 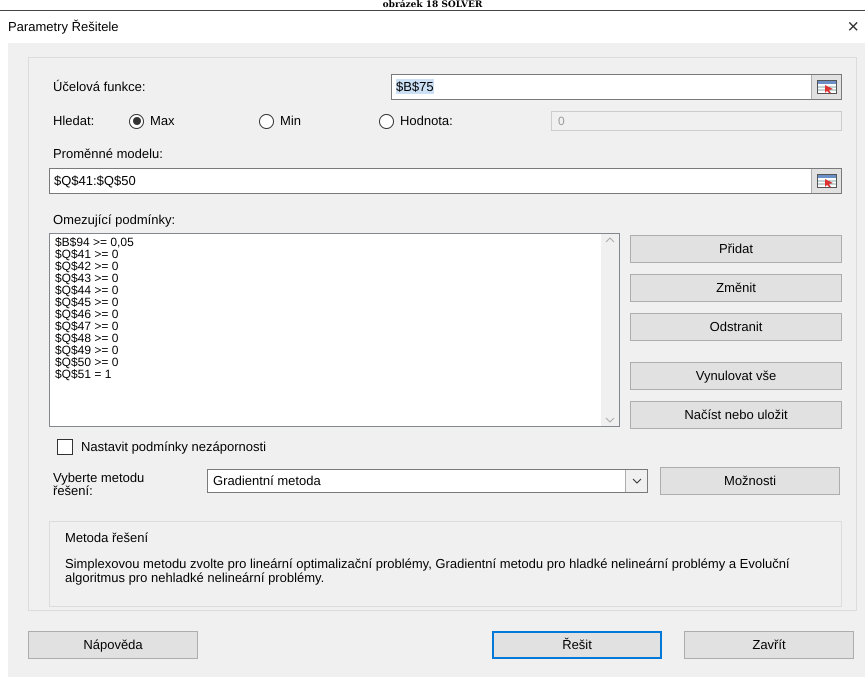 I want to click on dialog-button: Nápověda, so click(x=113, y=645).